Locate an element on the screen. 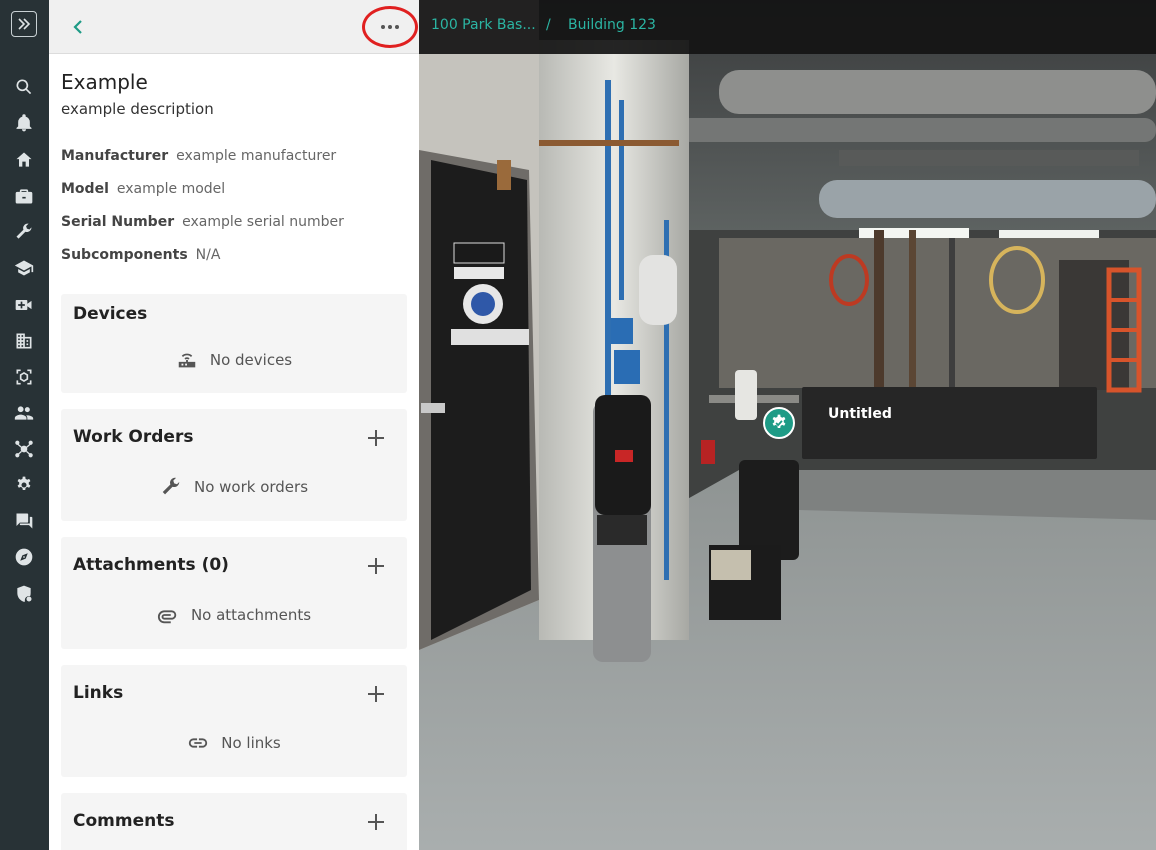 The height and width of the screenshot is (850, 1156). property-value: example model is located at coordinates (171, 189).